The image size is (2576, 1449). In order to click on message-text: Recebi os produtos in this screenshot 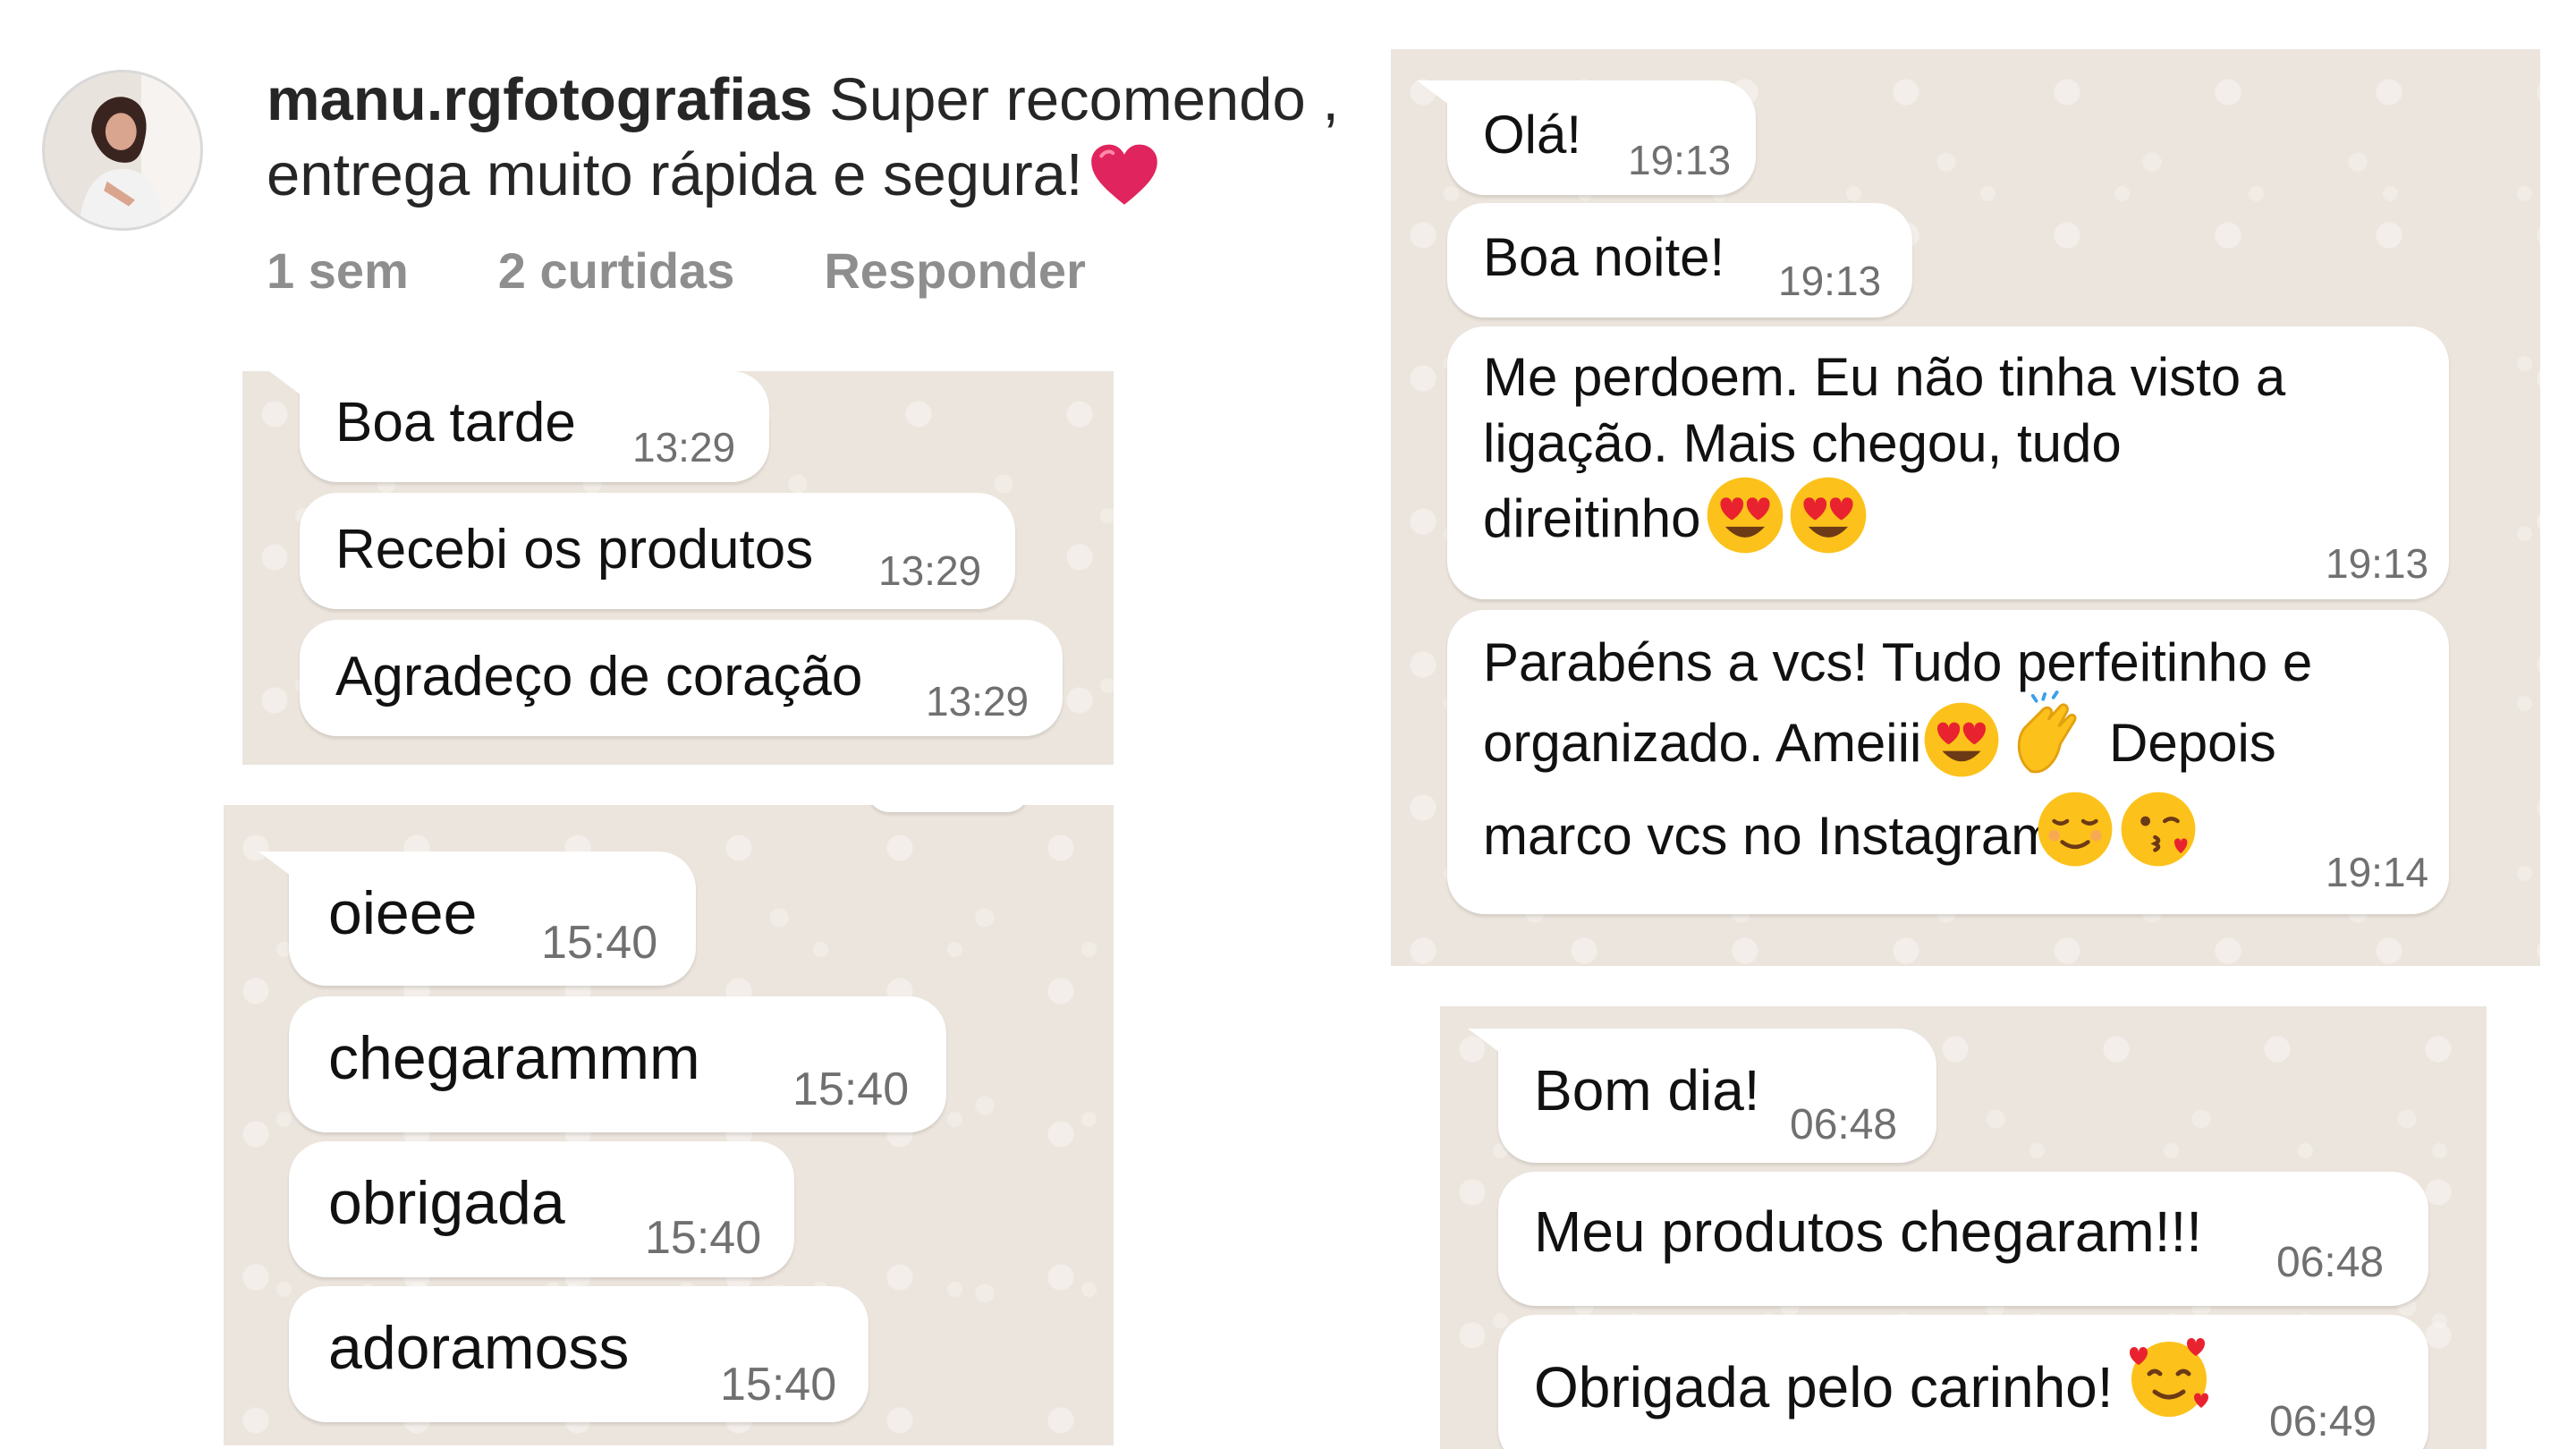, I will do `click(574, 549)`.